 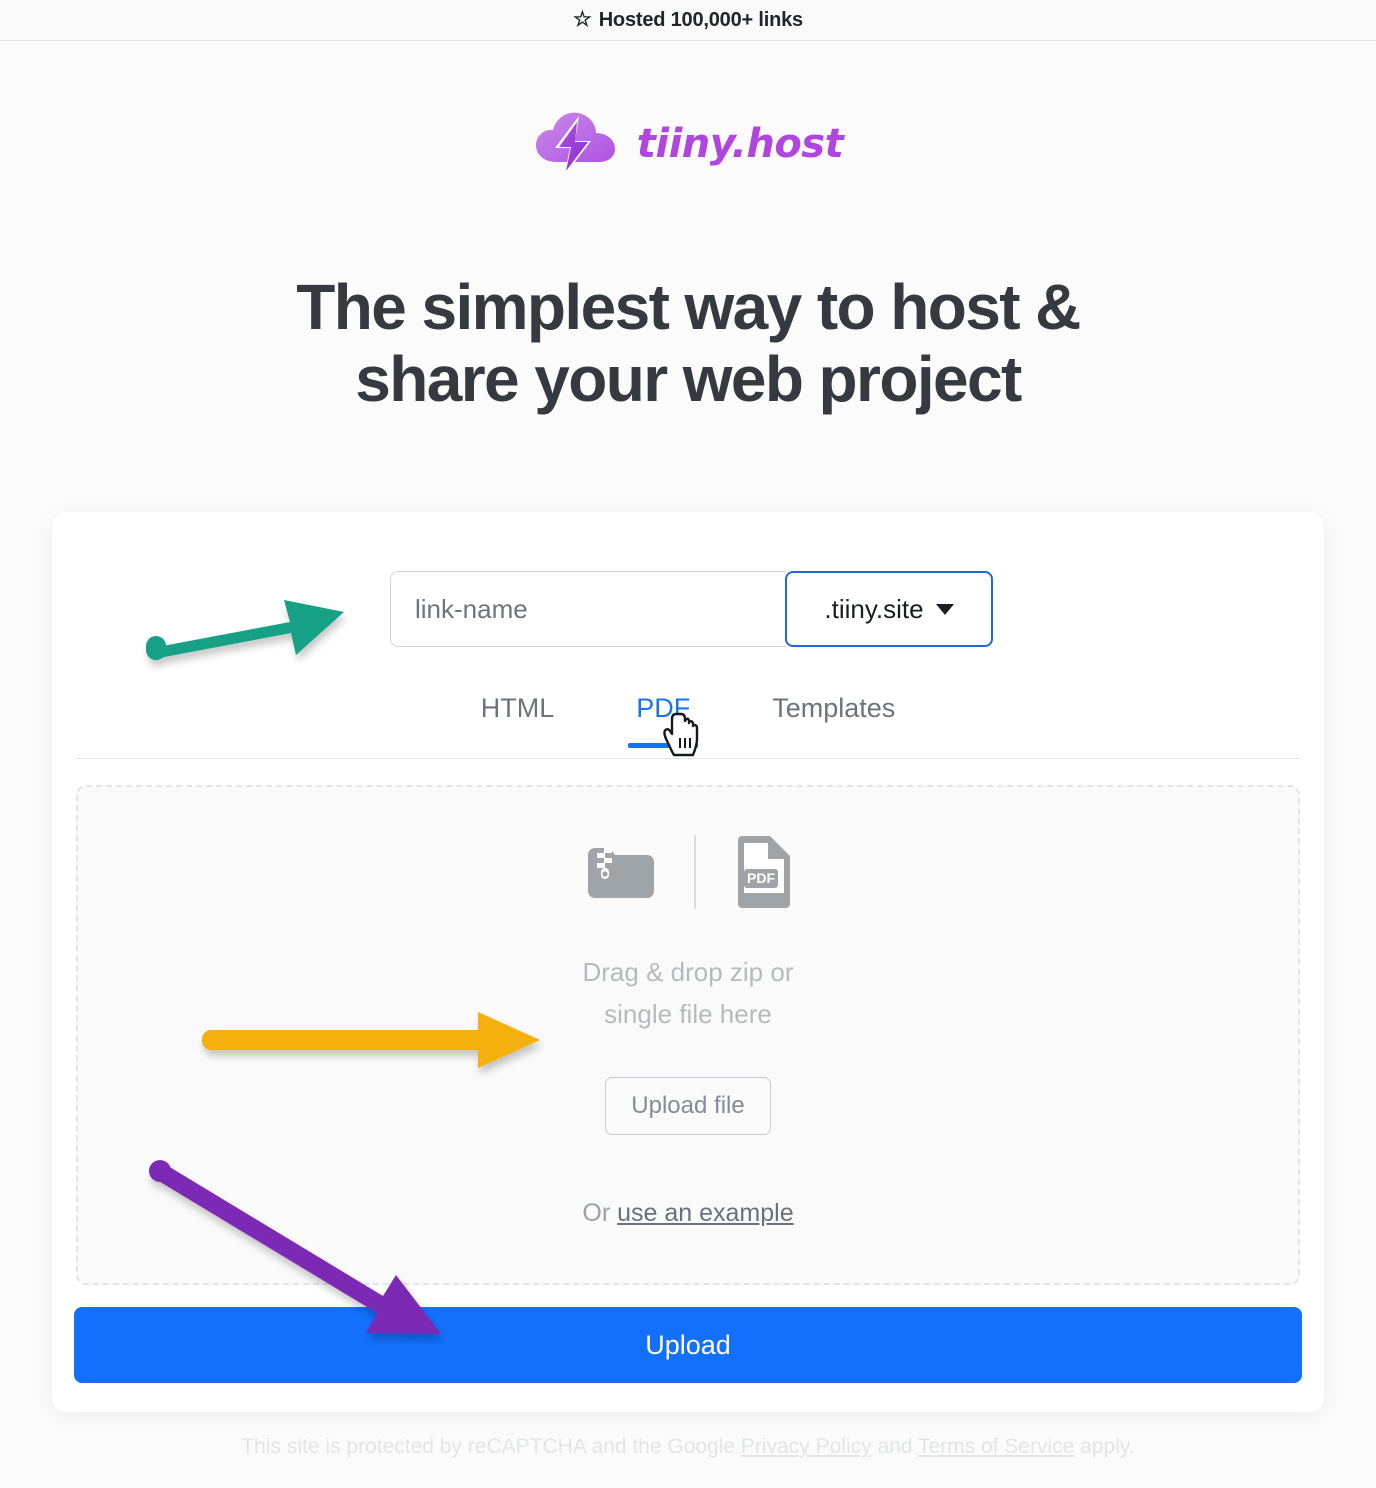 I want to click on tld-dropdown: .tiiny.site, so click(x=889, y=609).